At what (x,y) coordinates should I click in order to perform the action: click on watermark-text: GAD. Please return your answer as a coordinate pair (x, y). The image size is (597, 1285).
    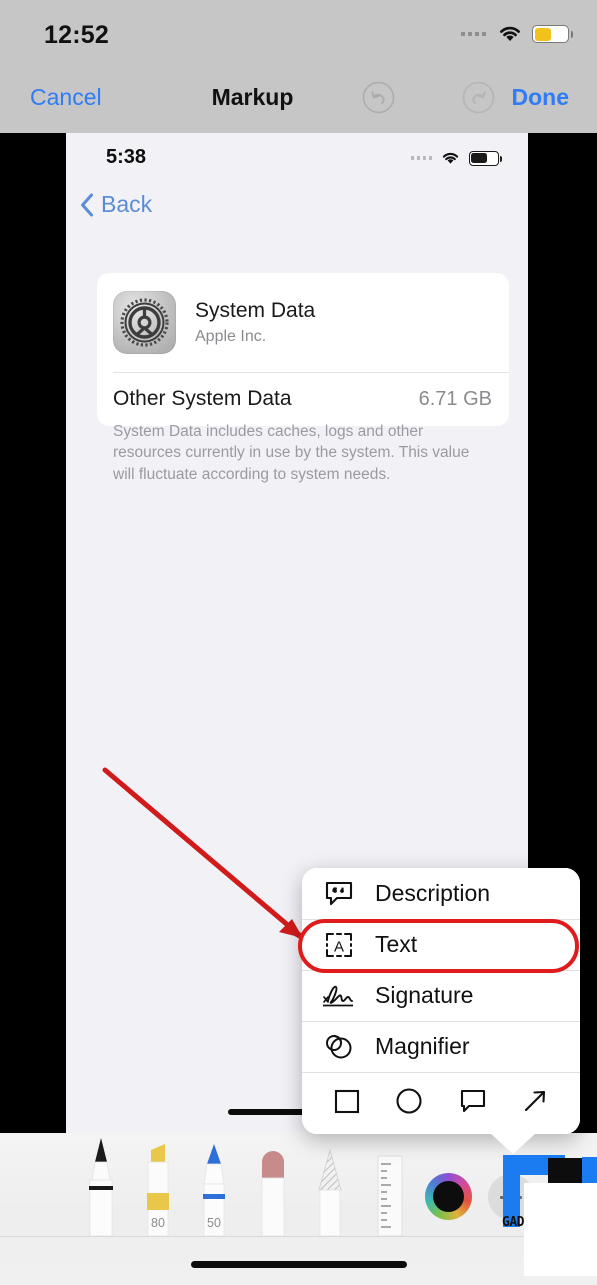
    Looking at the image, I should click on (513, 1222).